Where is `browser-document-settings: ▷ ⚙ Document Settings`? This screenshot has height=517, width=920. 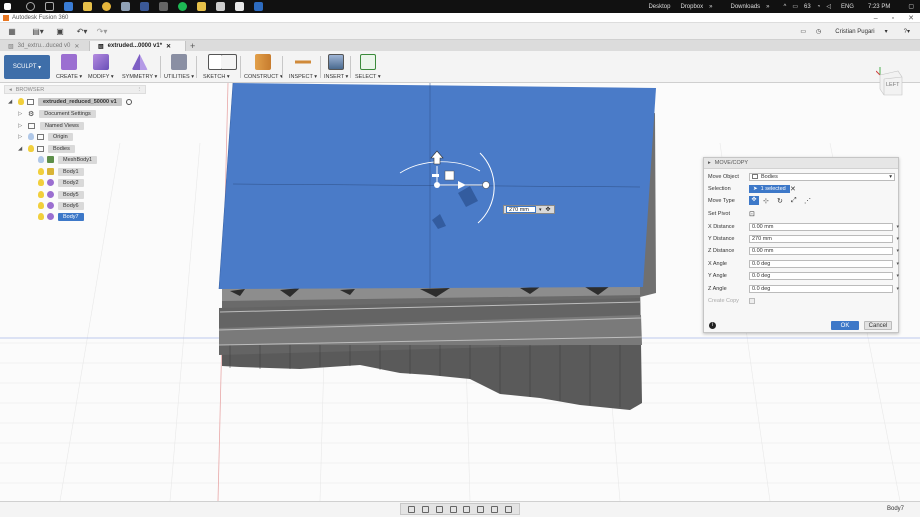
browser-document-settings: ▷ ⚙ Document Settings is located at coordinates (57, 113).